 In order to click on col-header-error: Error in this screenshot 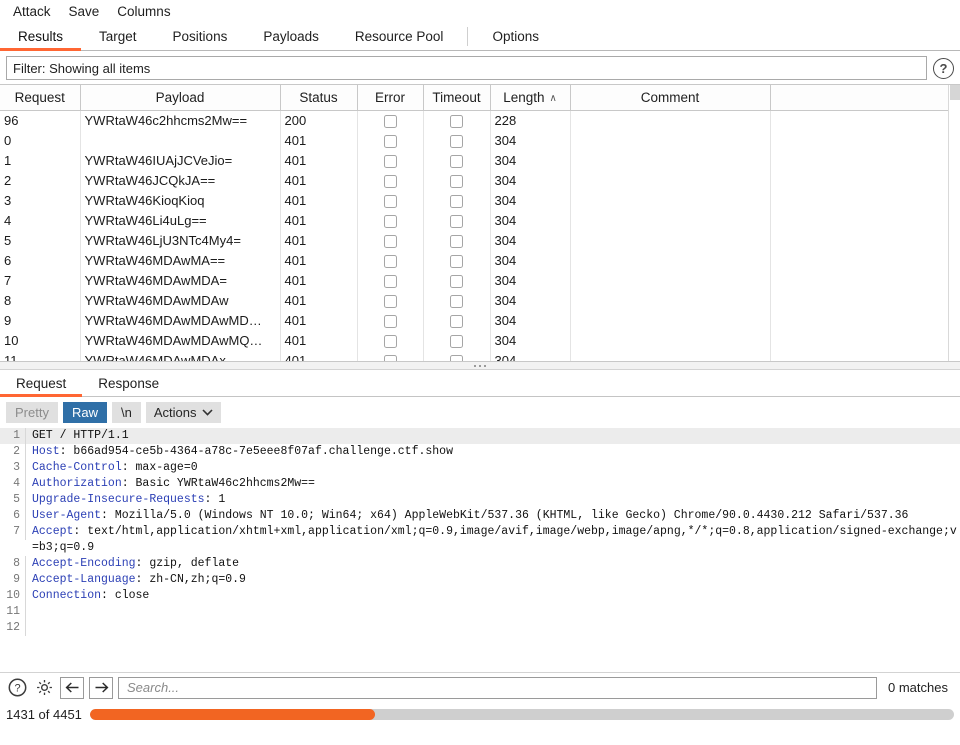, I will do `click(390, 98)`.